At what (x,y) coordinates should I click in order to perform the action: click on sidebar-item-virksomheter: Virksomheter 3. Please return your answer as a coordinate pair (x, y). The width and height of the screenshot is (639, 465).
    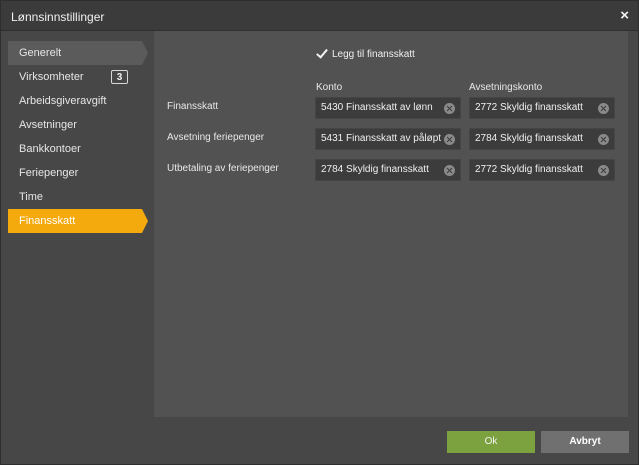
    Looking at the image, I should click on (75, 77).